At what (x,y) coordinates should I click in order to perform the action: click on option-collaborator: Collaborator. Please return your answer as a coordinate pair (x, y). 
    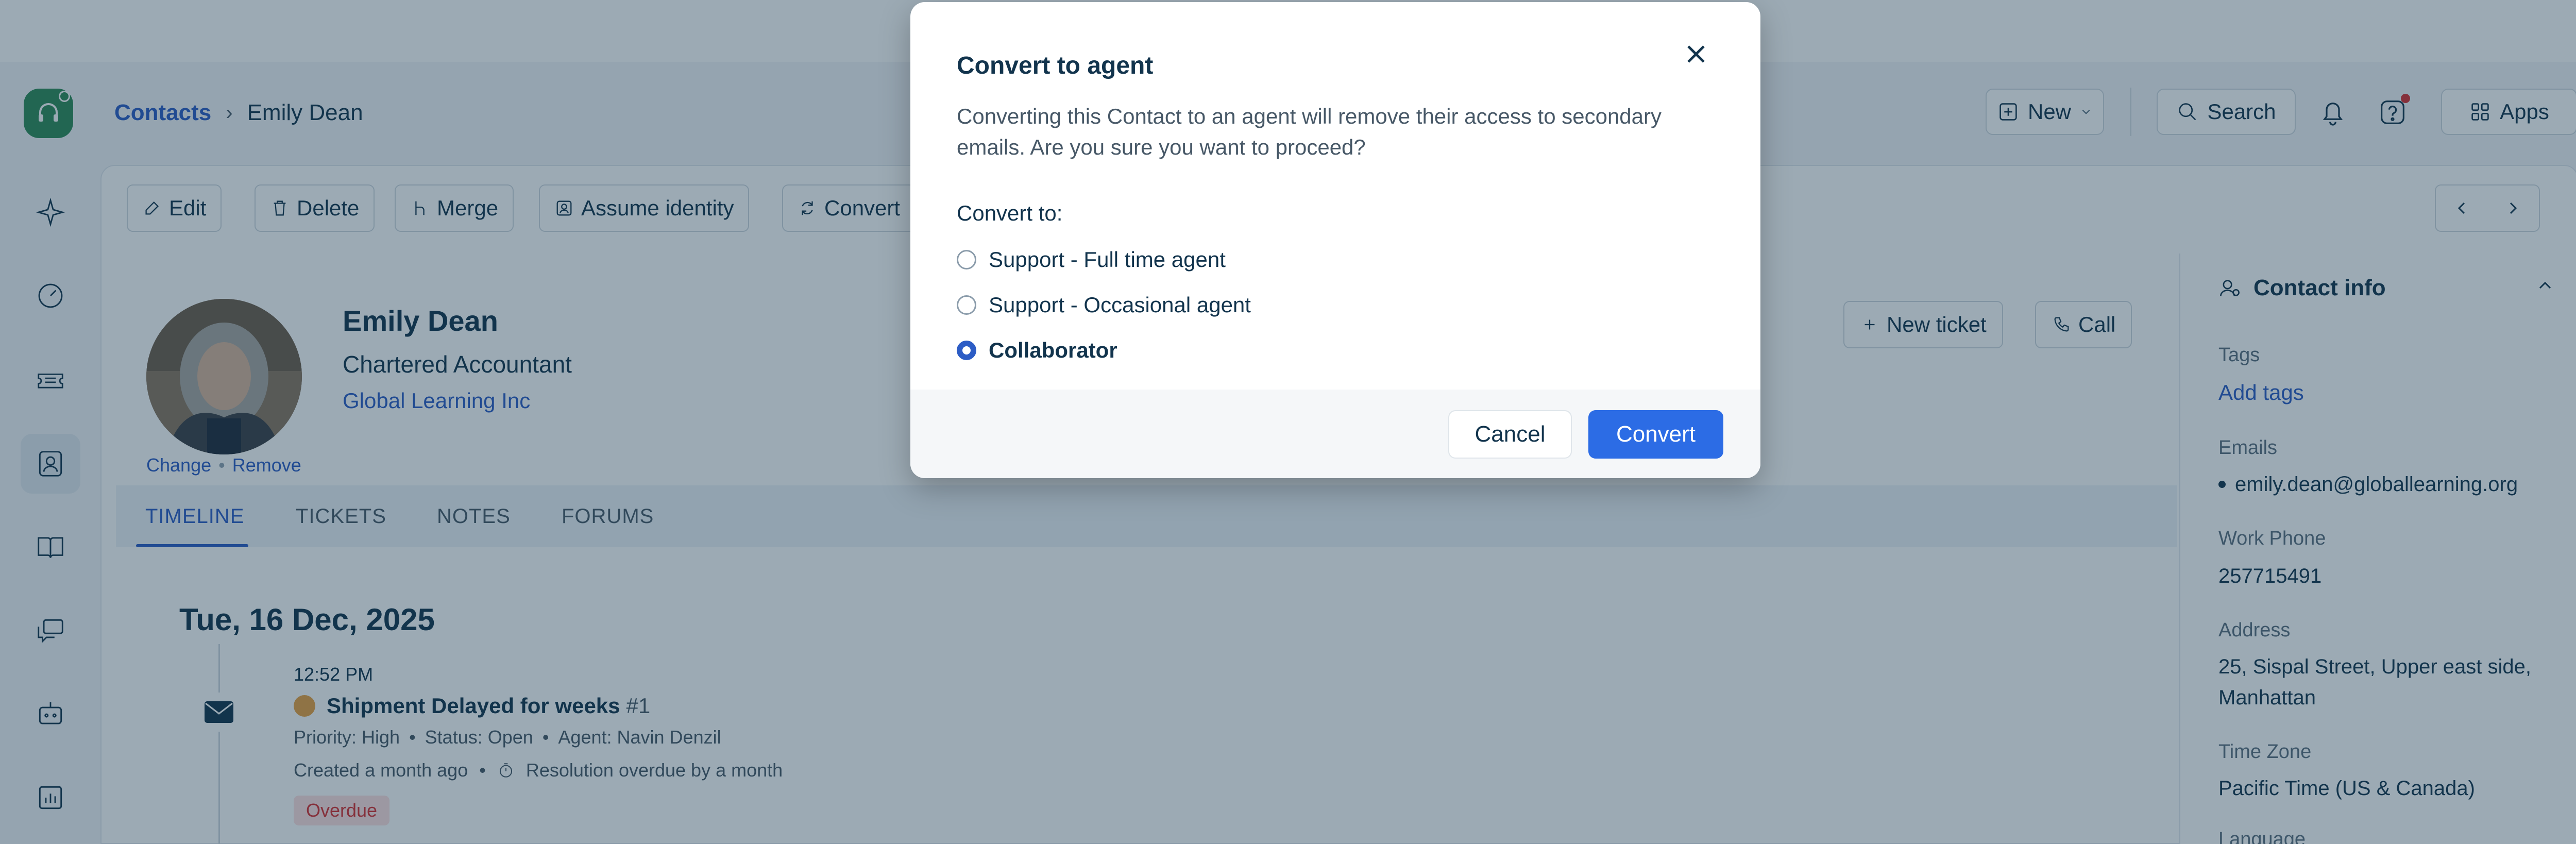
    Looking at the image, I should click on (1037, 350).